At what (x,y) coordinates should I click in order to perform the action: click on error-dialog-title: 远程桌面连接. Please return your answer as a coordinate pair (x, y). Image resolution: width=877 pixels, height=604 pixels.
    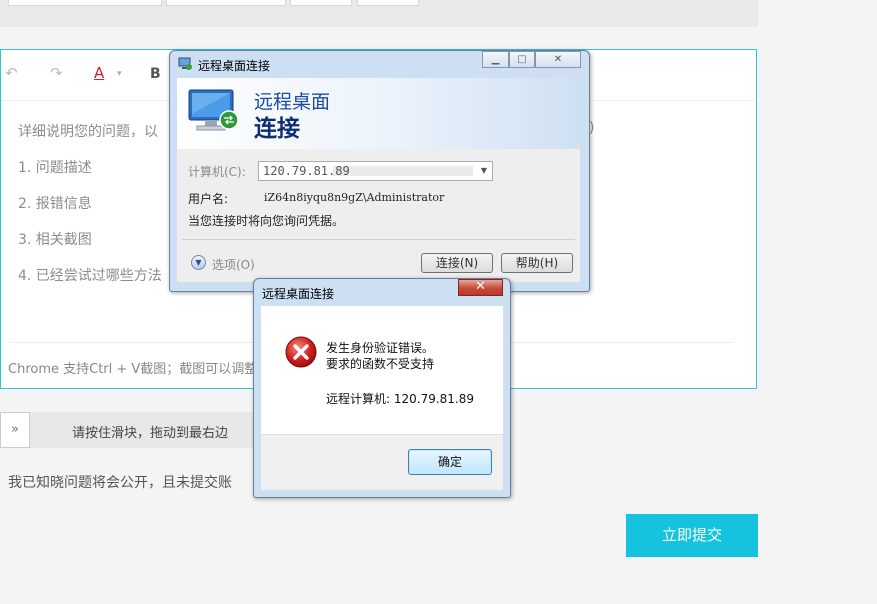
    Looking at the image, I should click on (298, 294).